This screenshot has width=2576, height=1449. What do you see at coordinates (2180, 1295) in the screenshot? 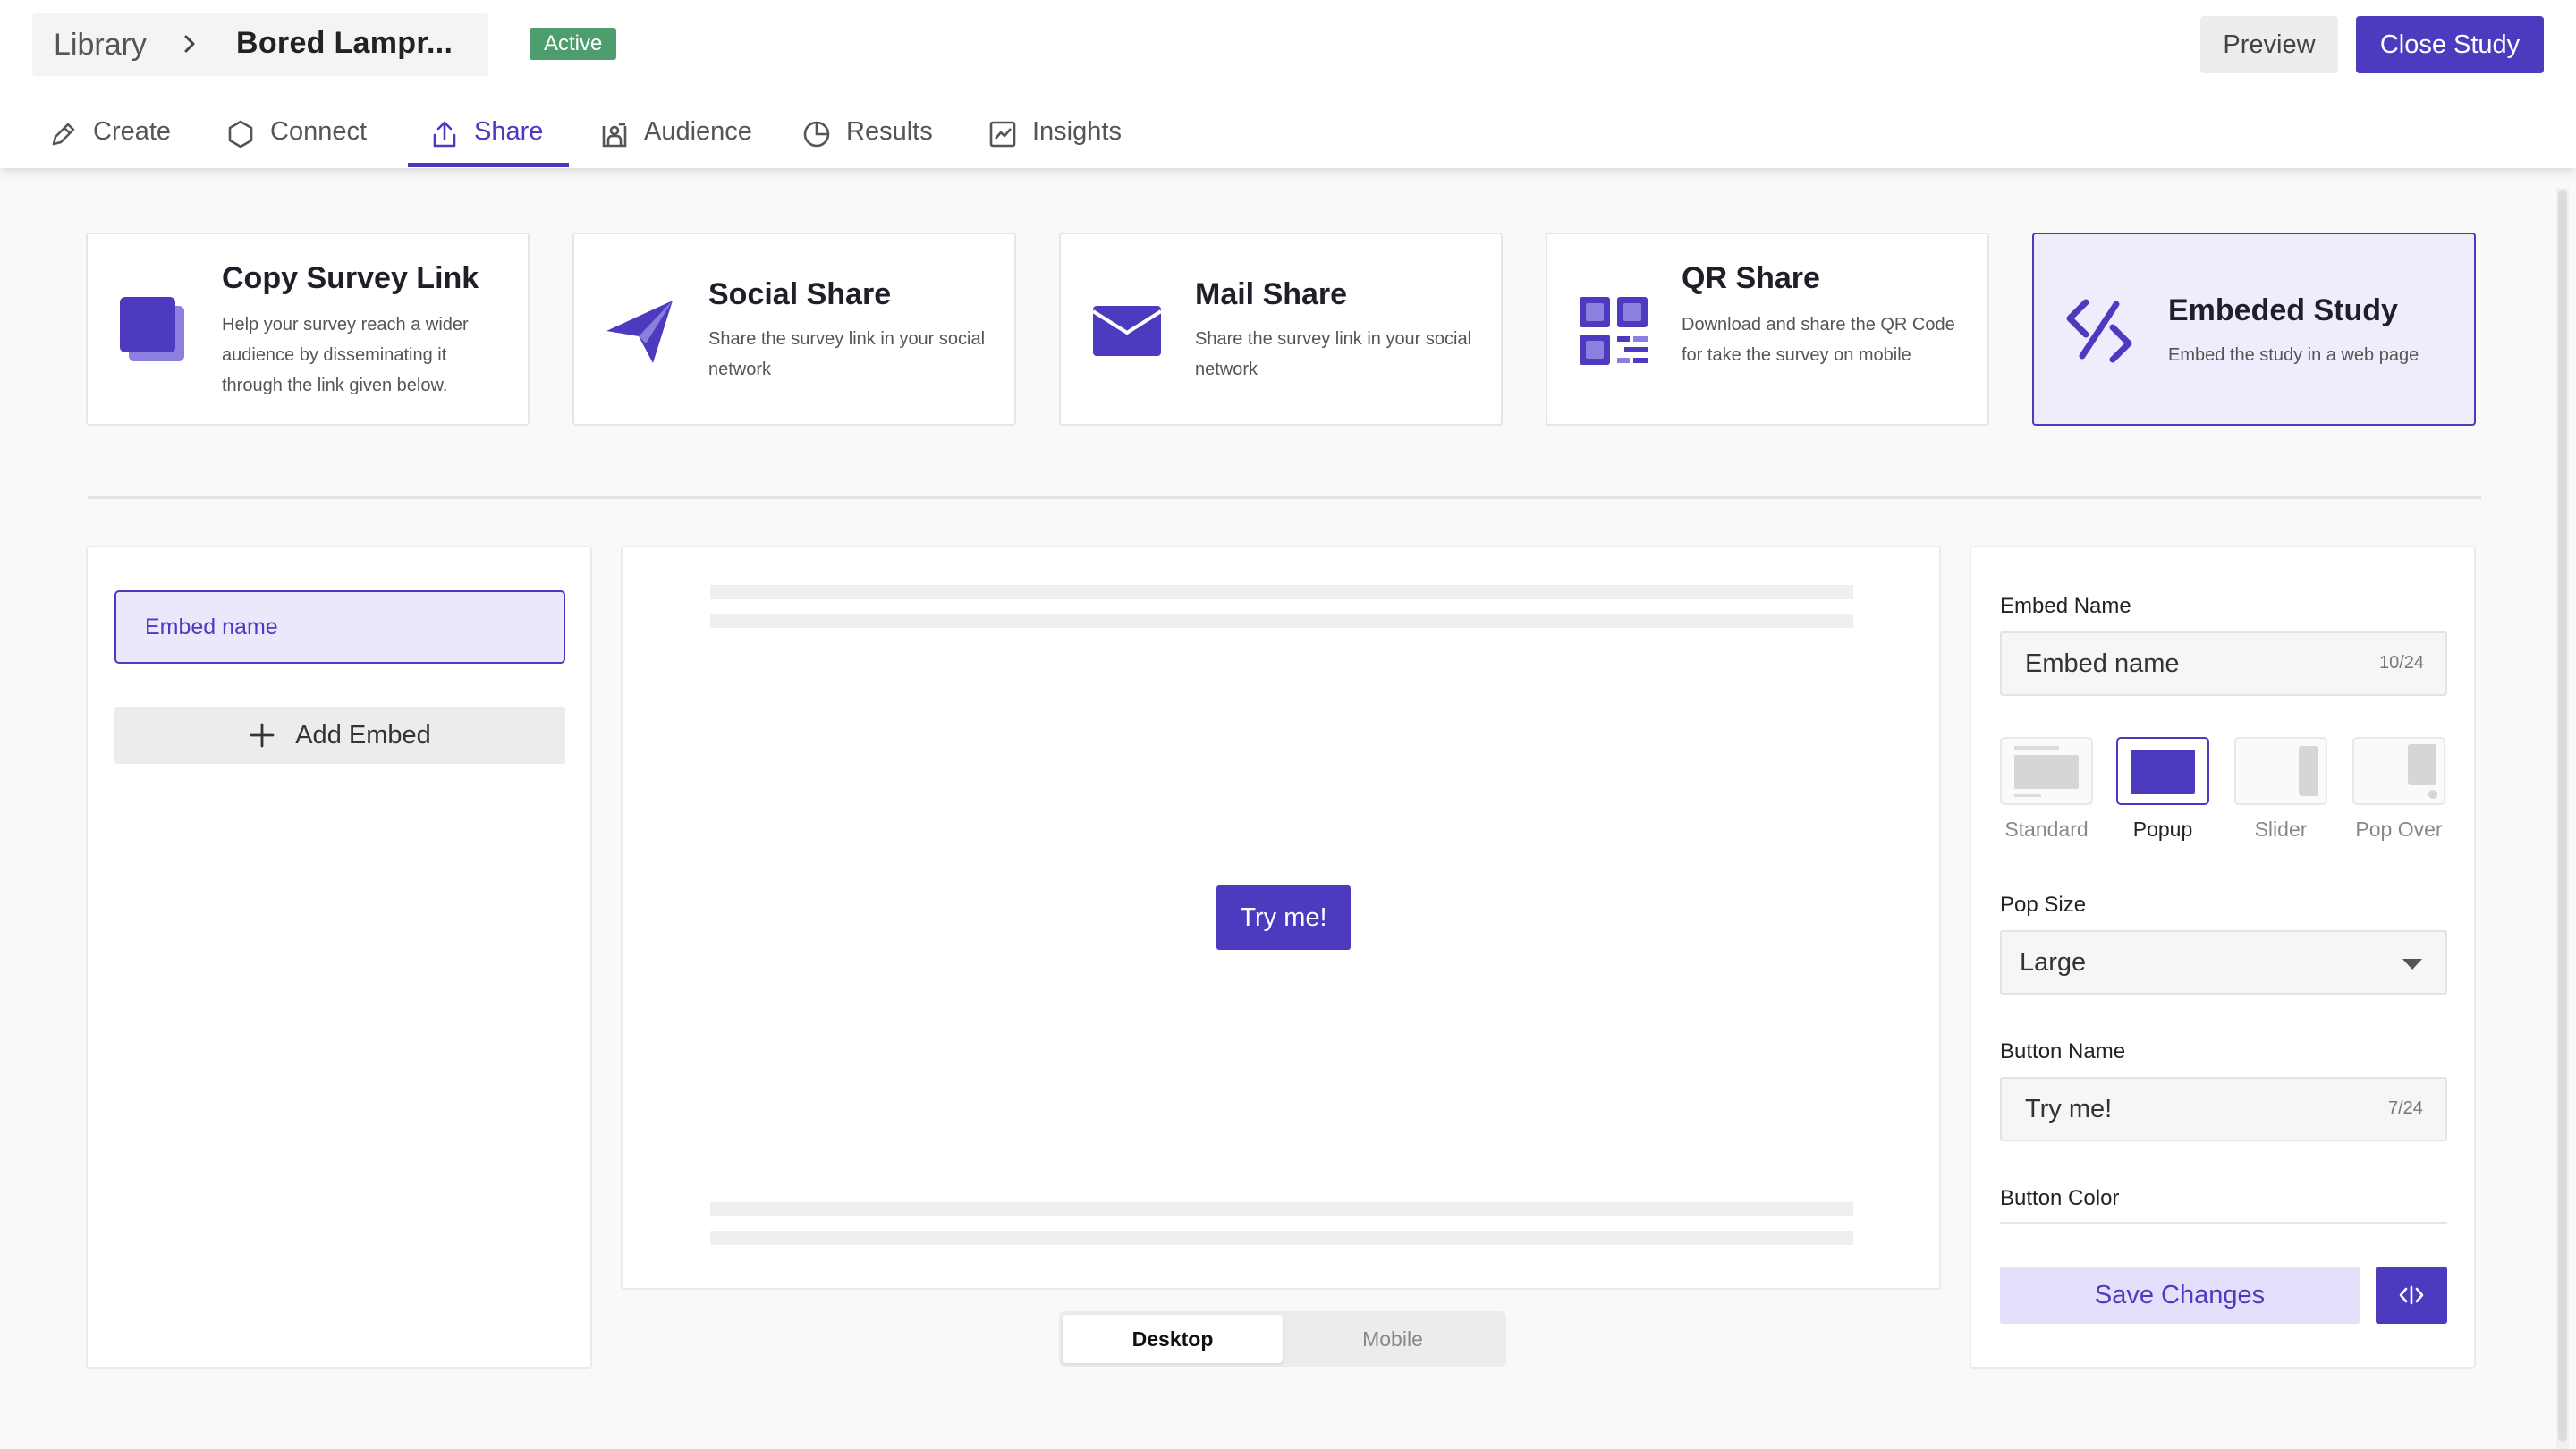
I see `save-changes-button: Save Changes` at bounding box center [2180, 1295].